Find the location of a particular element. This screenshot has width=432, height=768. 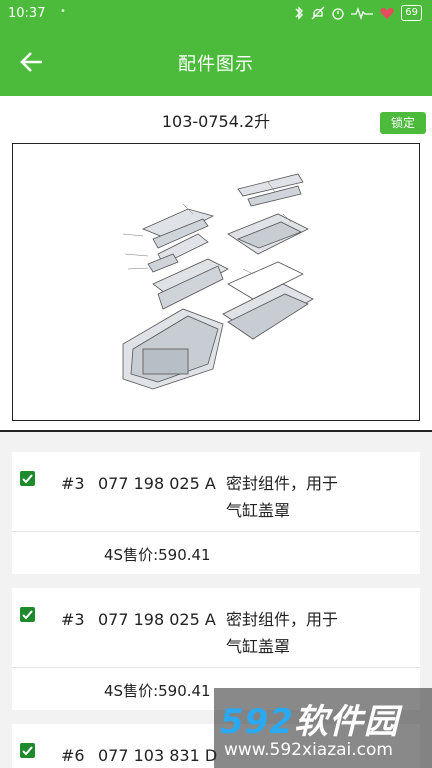

watermark-url: www.592xiazai.com is located at coordinates (308, 750).